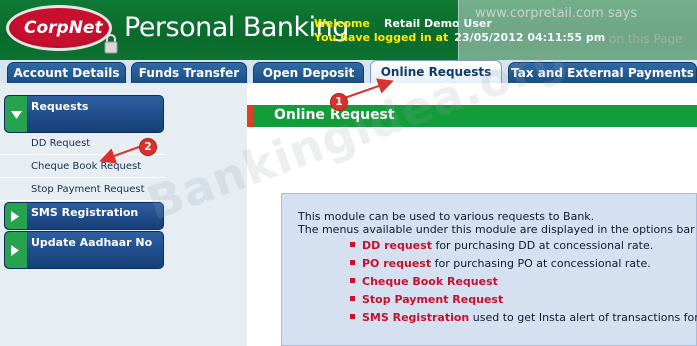 The width and height of the screenshot is (697, 346). What do you see at coordinates (342, 23) in the screenshot?
I see `welcome-label: Welcome` at bounding box center [342, 23].